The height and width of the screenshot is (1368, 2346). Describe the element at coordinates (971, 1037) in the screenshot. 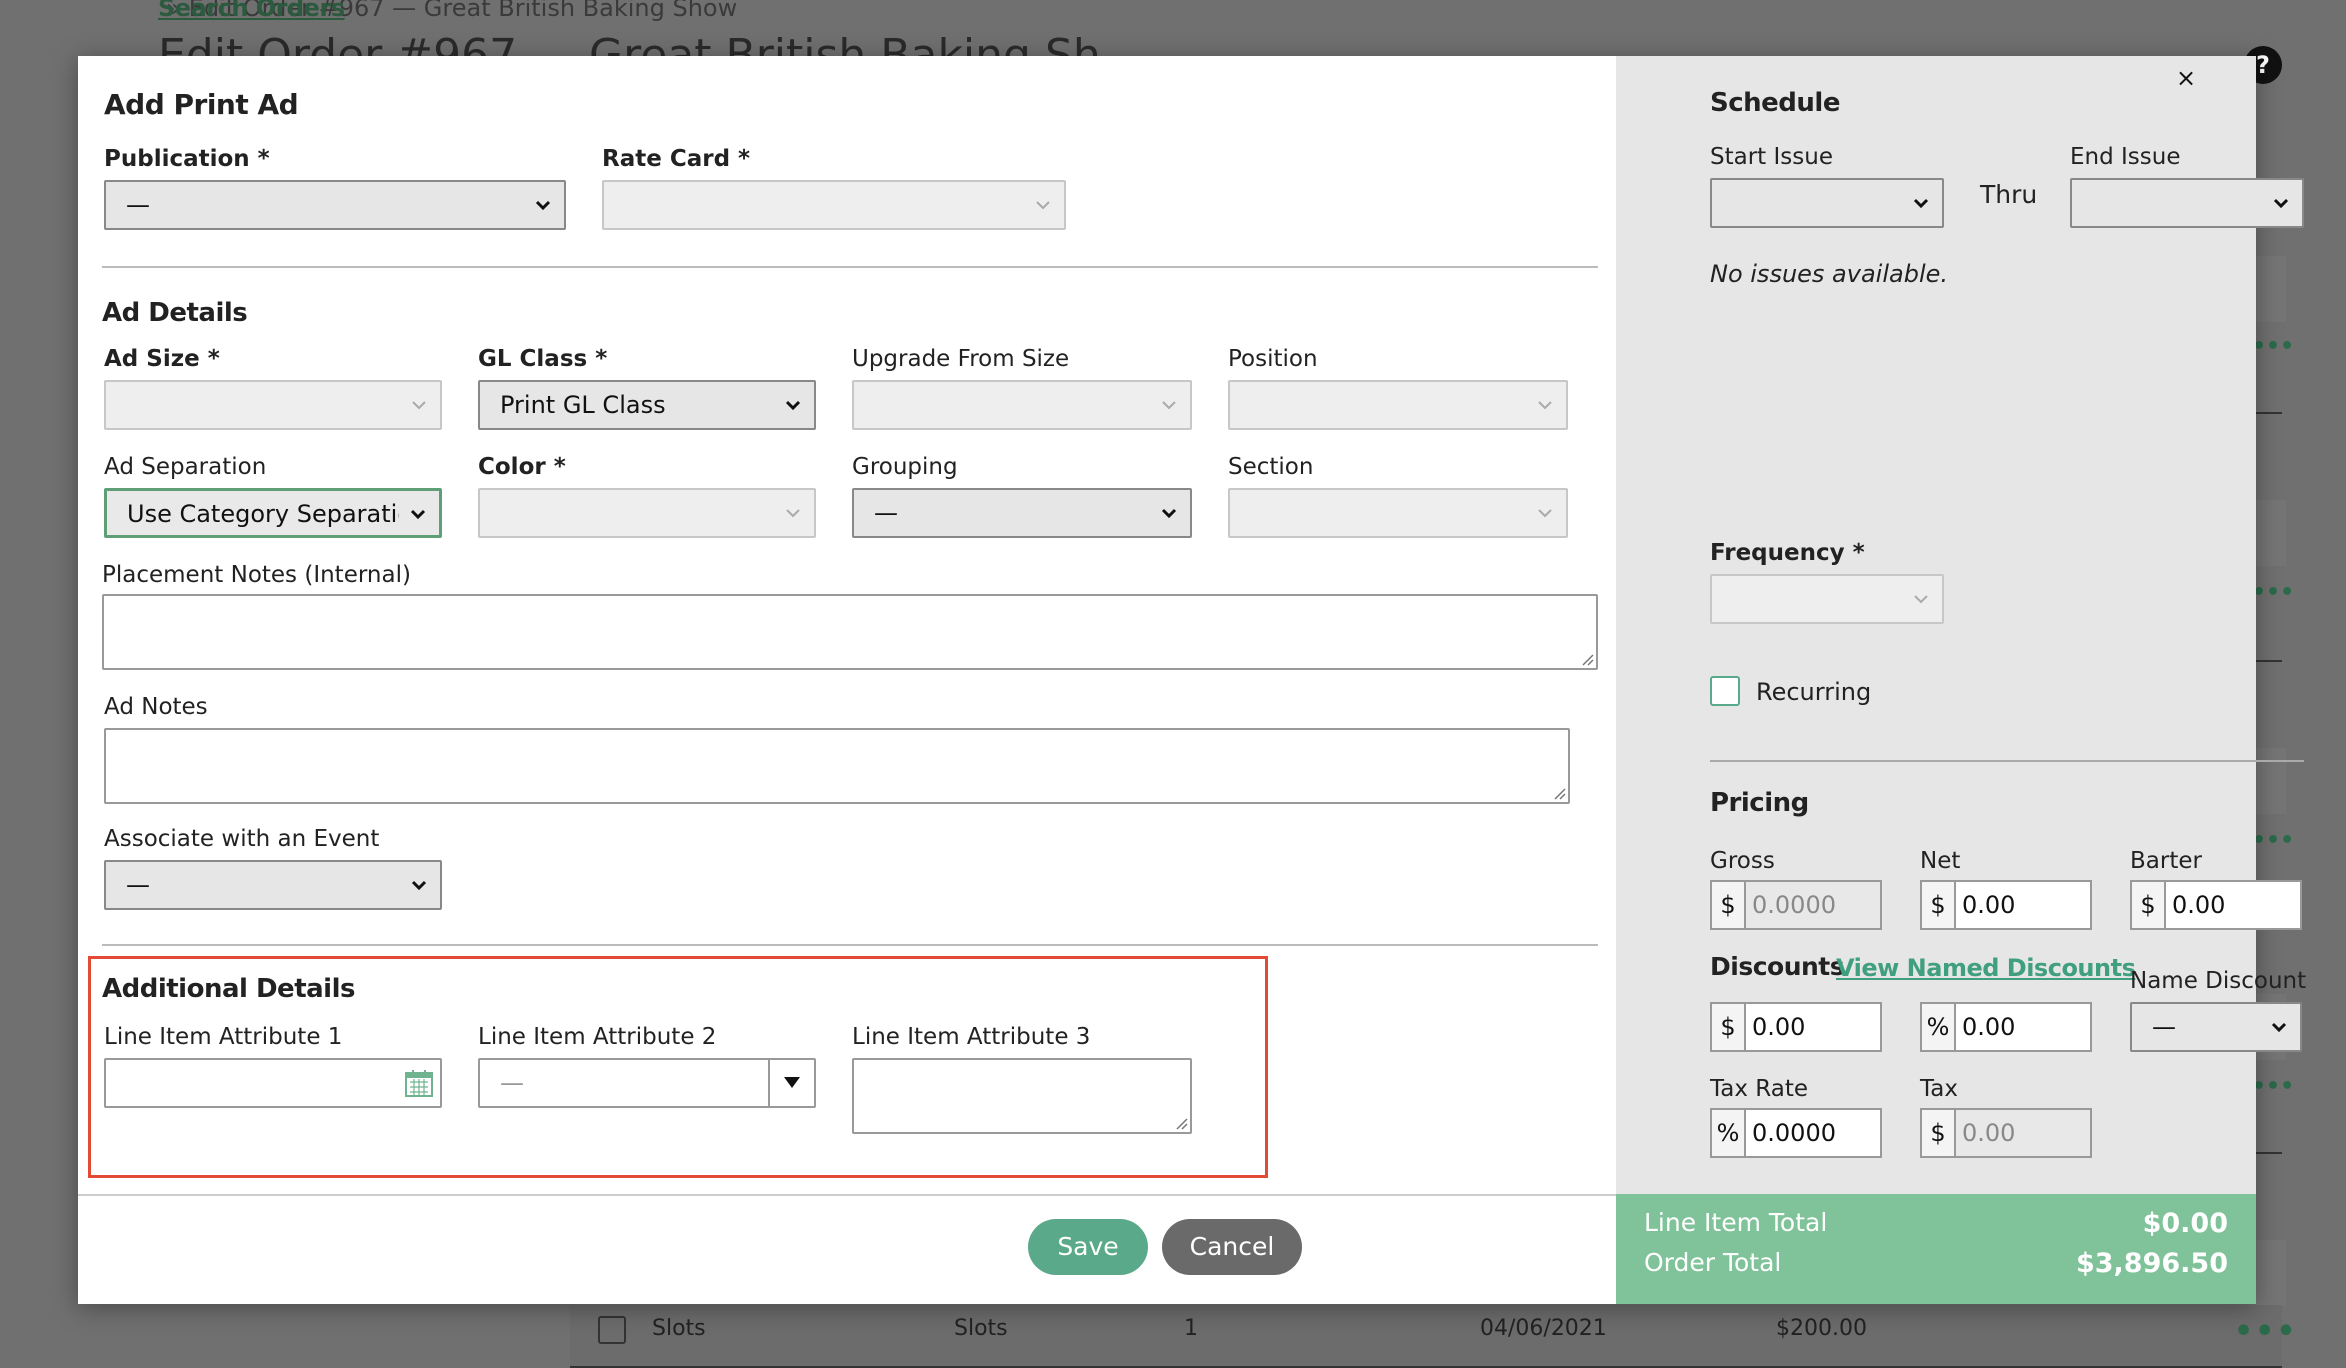

I see `line-item-attribute-3-label: Line Item Attribute 3` at that location.